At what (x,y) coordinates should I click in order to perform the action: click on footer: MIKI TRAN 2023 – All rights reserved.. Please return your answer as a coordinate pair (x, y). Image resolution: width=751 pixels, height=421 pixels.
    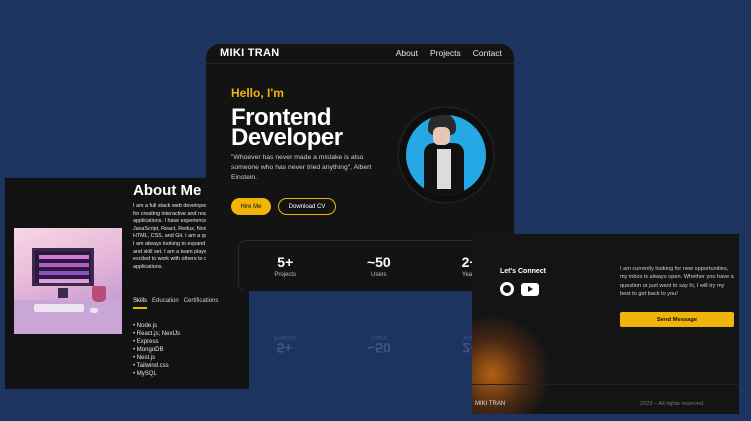
    Looking at the image, I should click on (605, 399).